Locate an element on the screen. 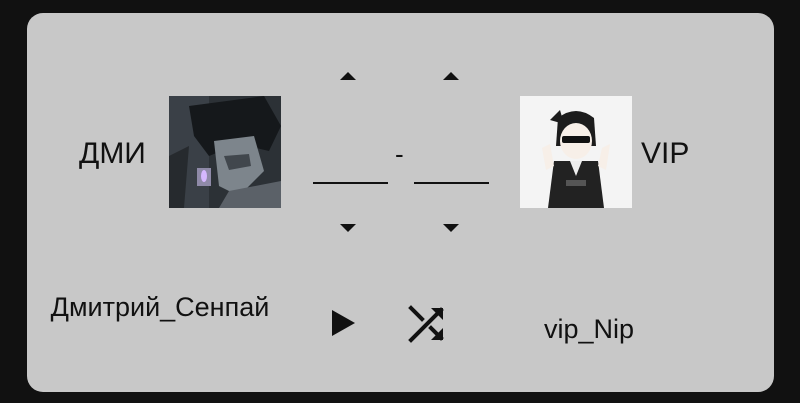  shuffle-button is located at coordinates (427, 324).